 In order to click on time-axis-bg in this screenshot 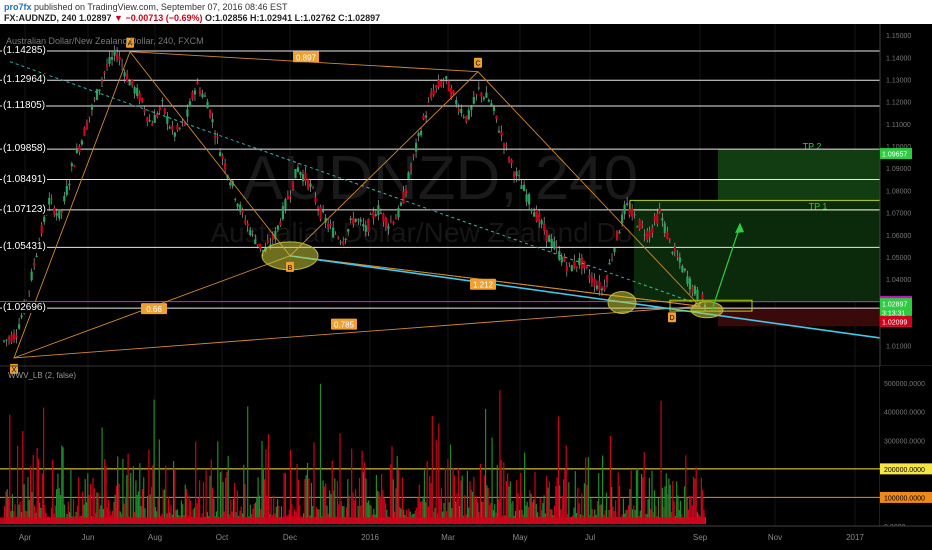, I will do `click(466, 538)`.